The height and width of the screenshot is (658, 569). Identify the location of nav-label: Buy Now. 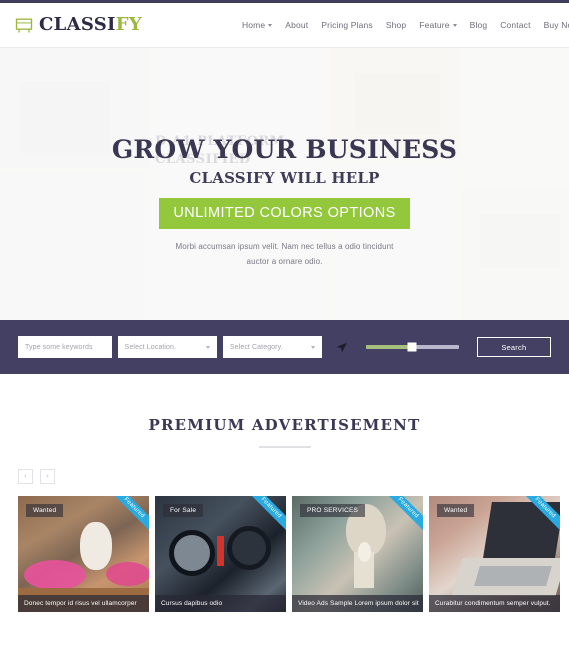
(556, 25).